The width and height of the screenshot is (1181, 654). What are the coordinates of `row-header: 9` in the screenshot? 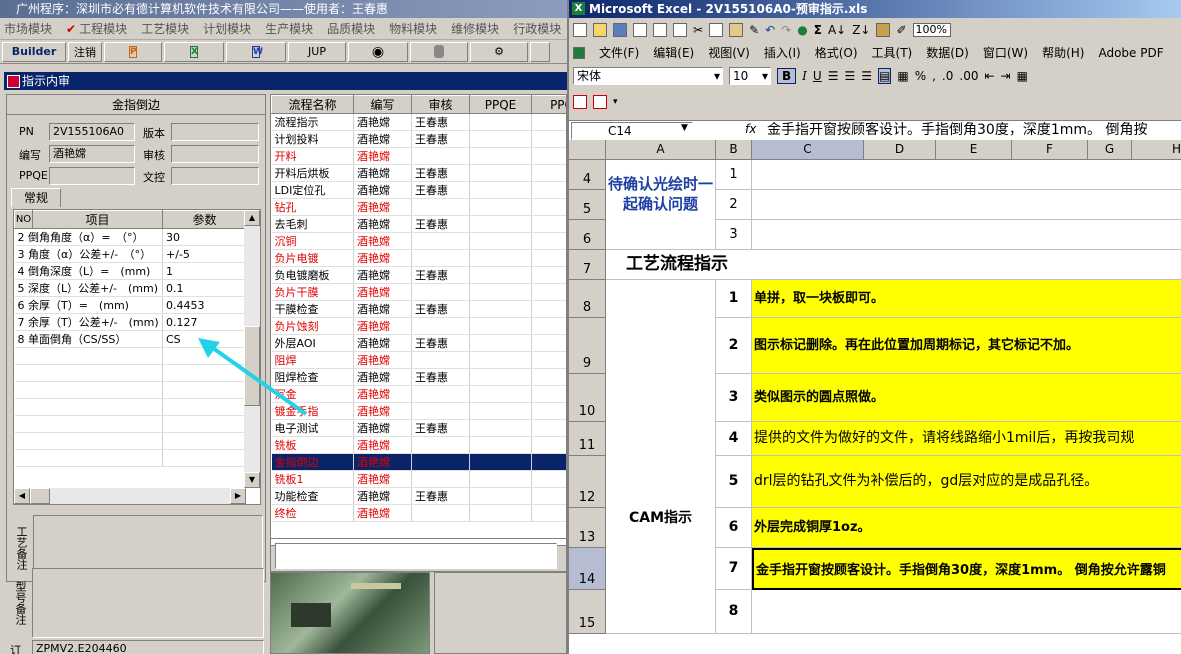 It's located at (587, 346).